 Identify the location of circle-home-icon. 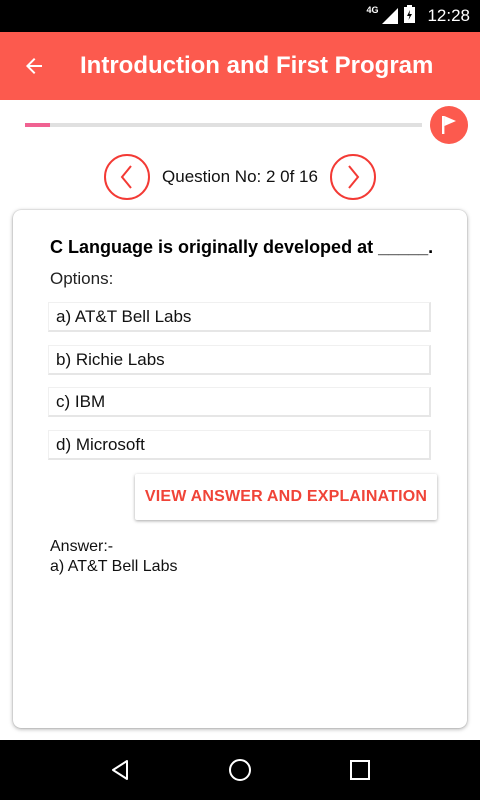
(240, 770).